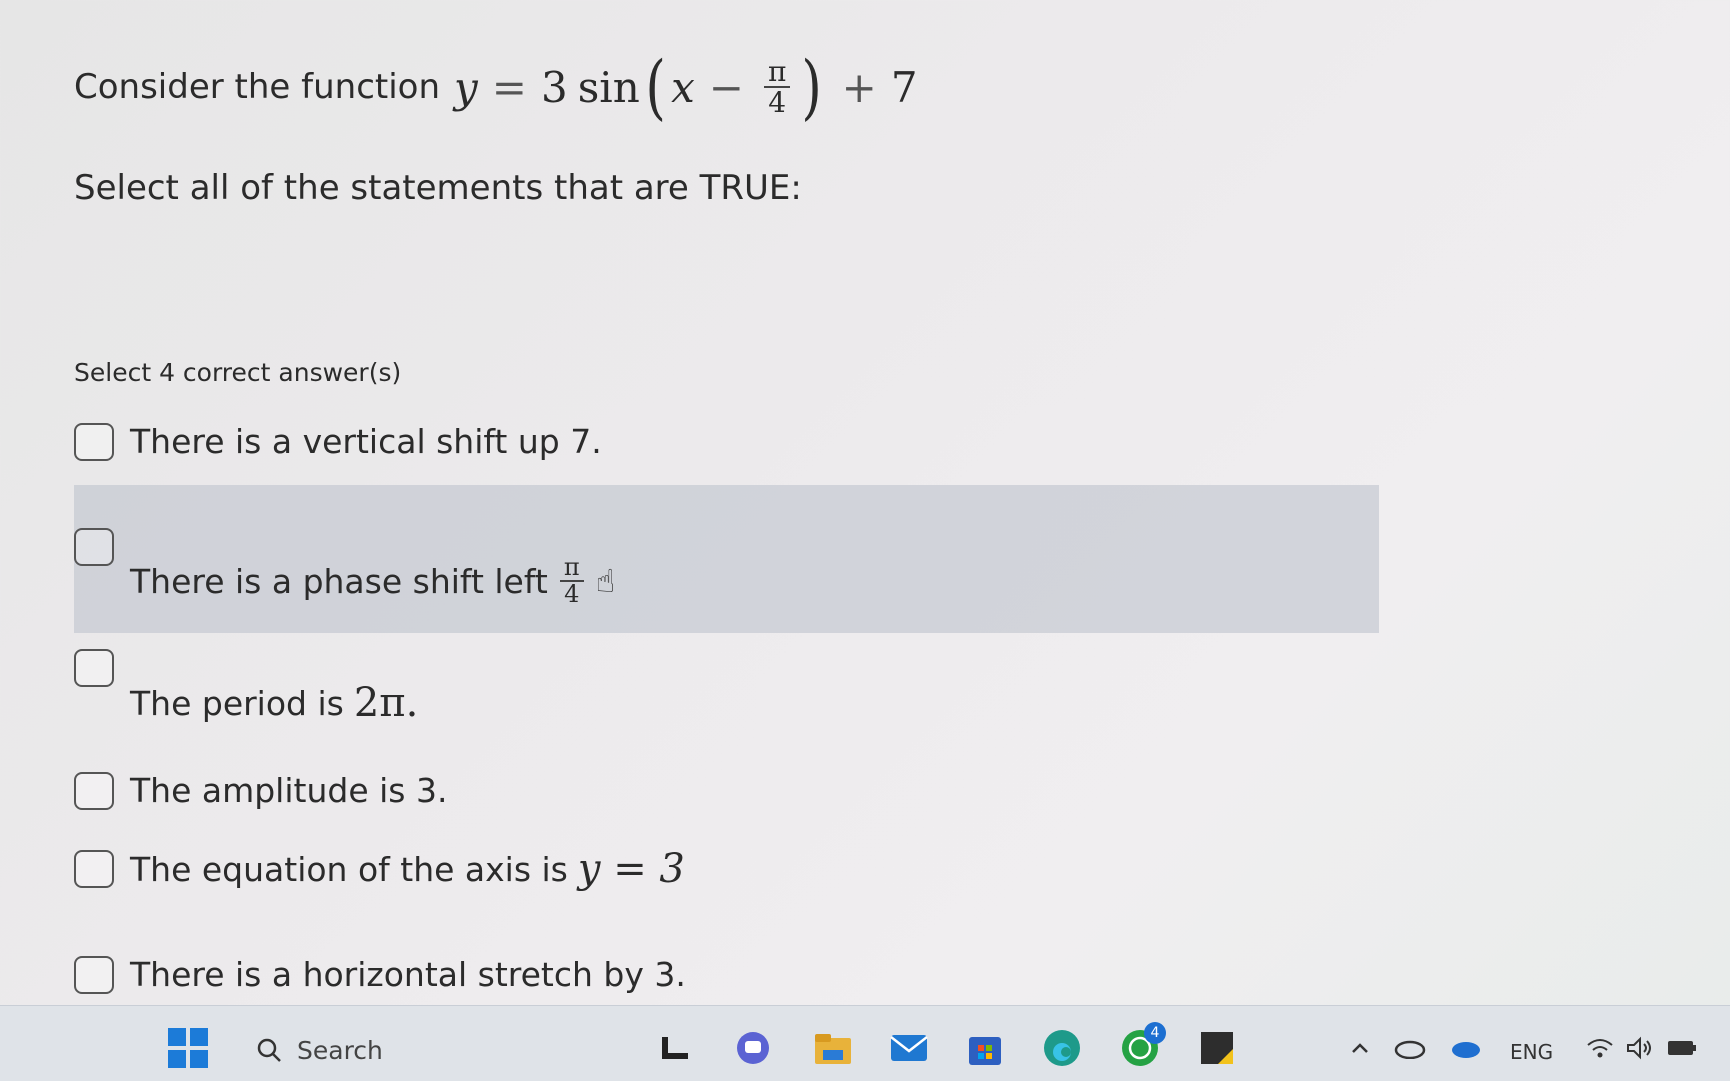 The image size is (1730, 1081). I want to click on formula-plus: +, so click(859, 87).